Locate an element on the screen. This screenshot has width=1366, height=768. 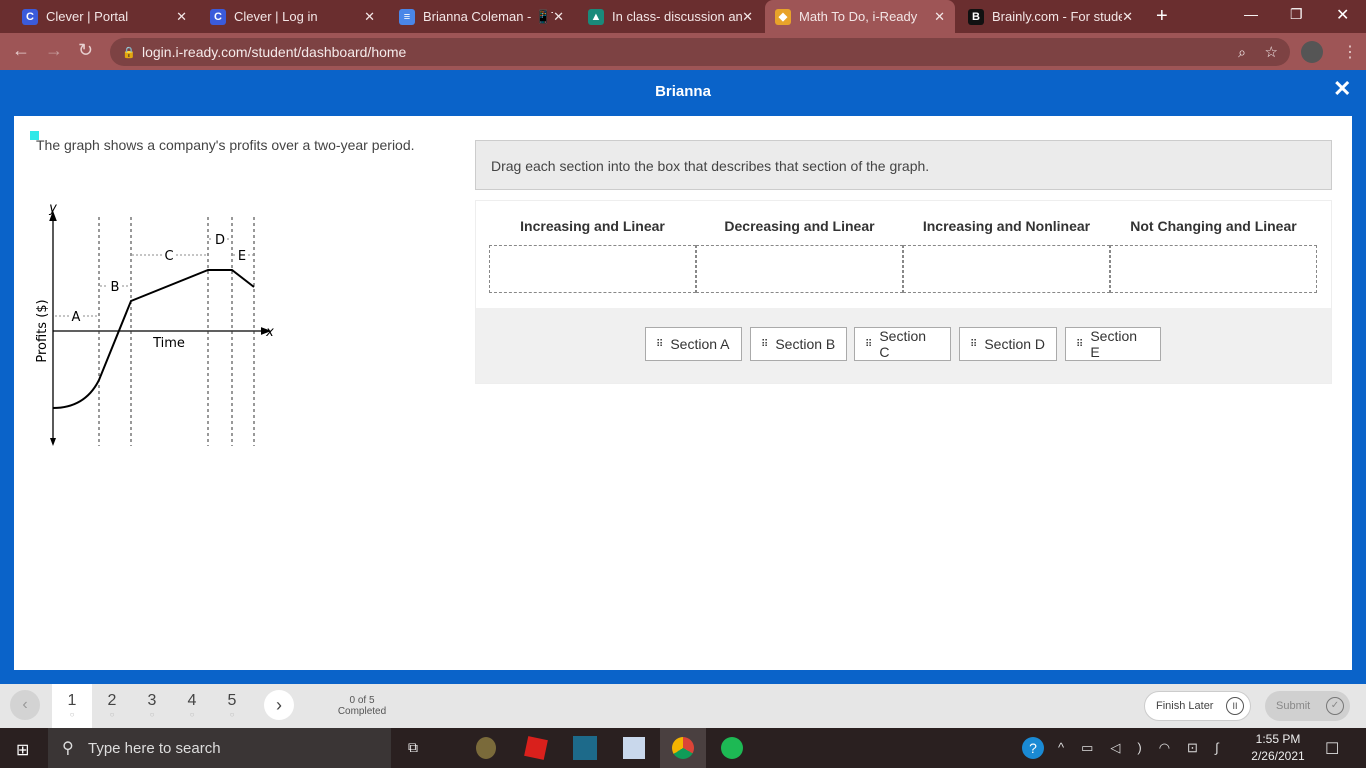
prev-button: ‹ is located at coordinates (25, 705).